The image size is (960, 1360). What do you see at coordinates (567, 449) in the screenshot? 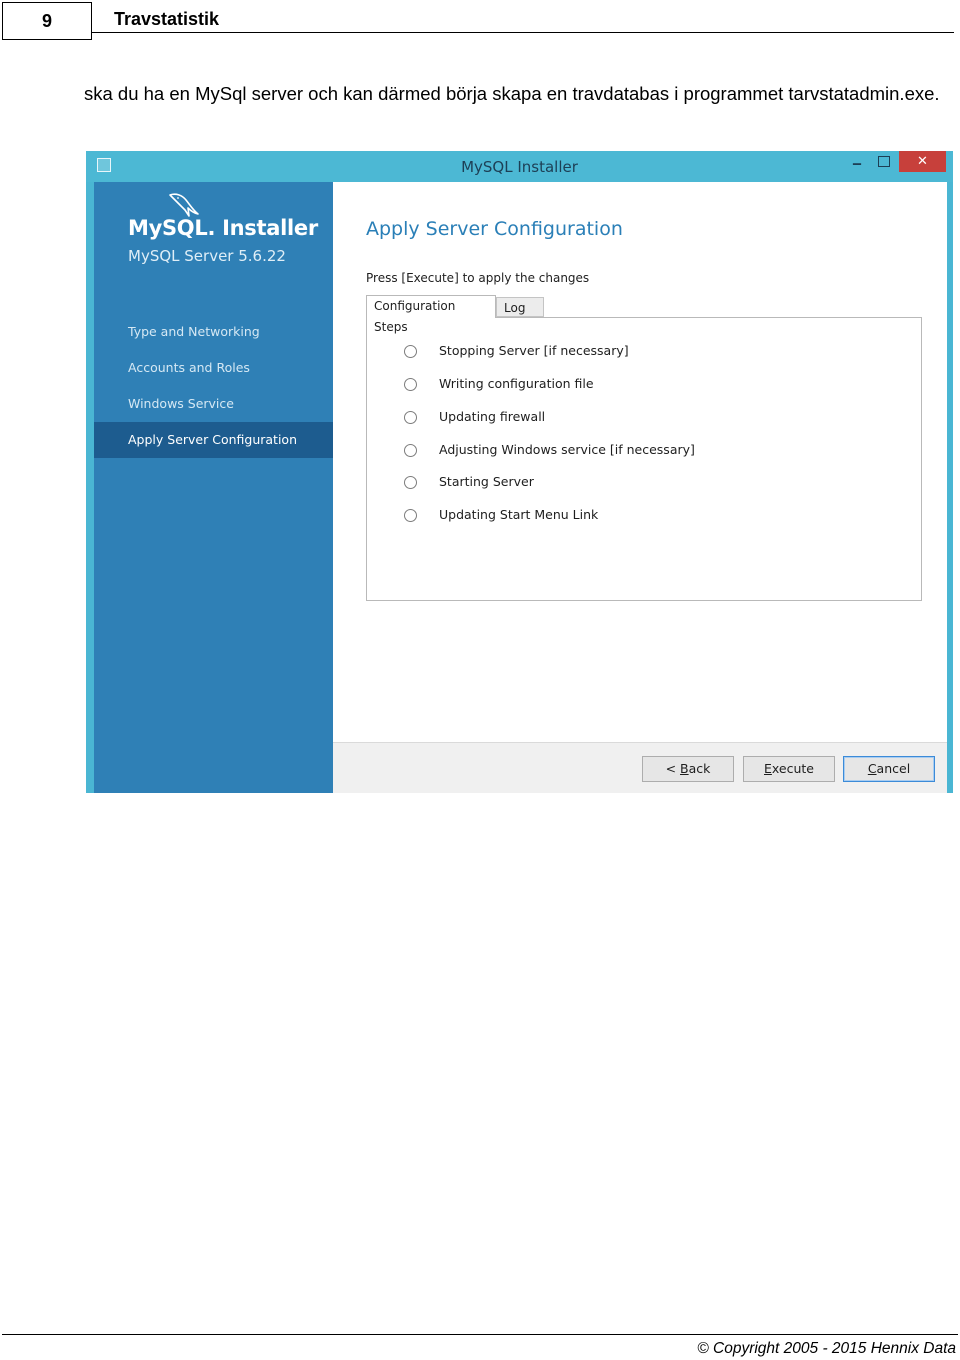
I see `step-label: Adjusting Windows service [if necessary]` at bounding box center [567, 449].